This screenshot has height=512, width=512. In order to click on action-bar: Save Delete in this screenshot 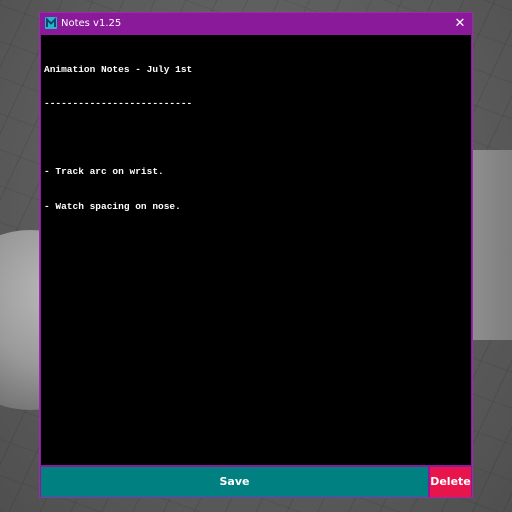, I will do `click(256, 482)`.